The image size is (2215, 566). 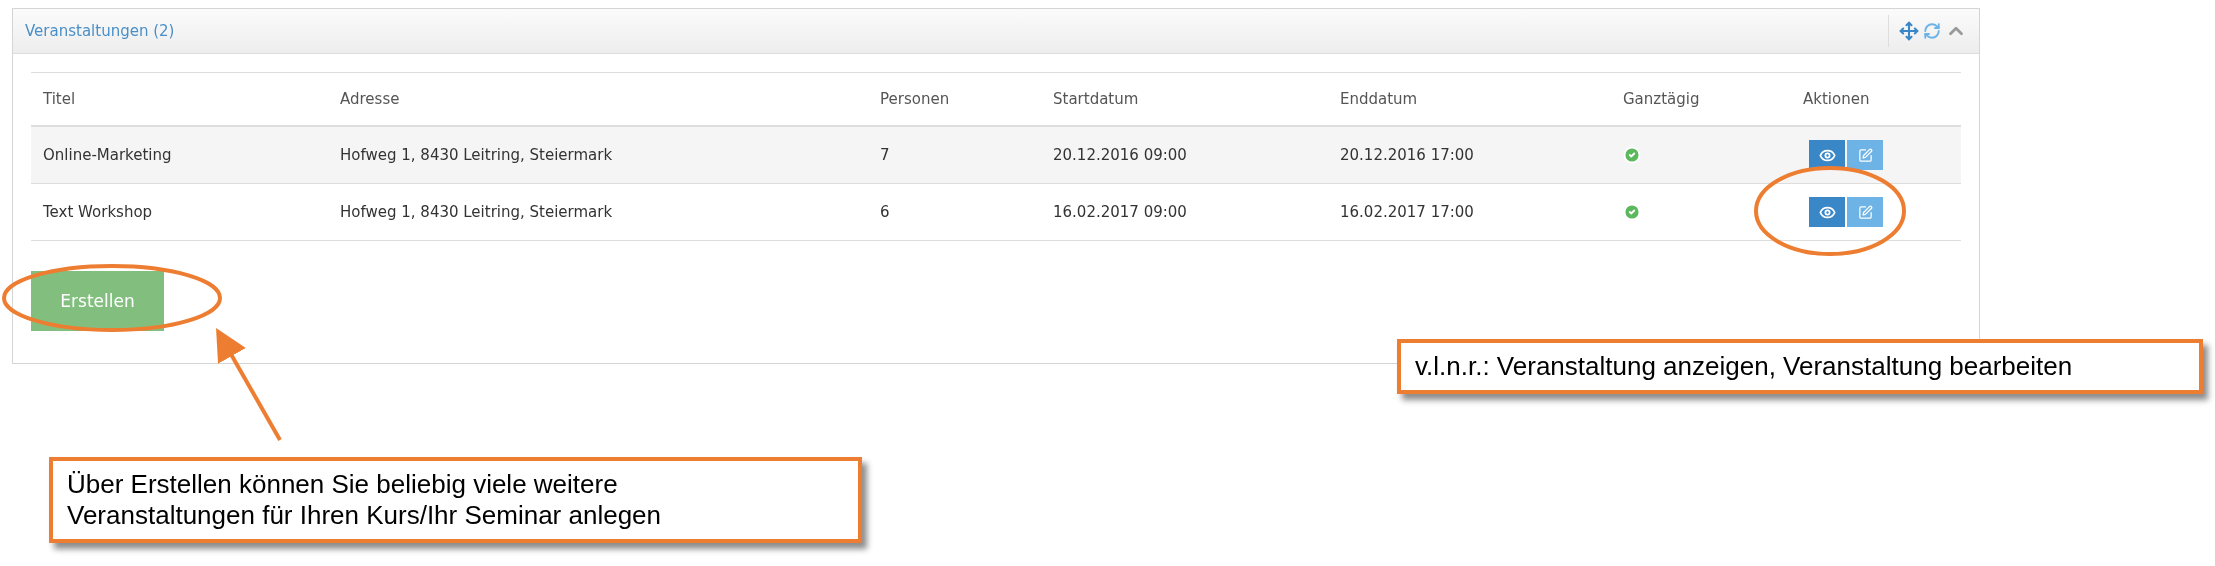 What do you see at coordinates (915, 99) in the screenshot?
I see `column-header: Personen` at bounding box center [915, 99].